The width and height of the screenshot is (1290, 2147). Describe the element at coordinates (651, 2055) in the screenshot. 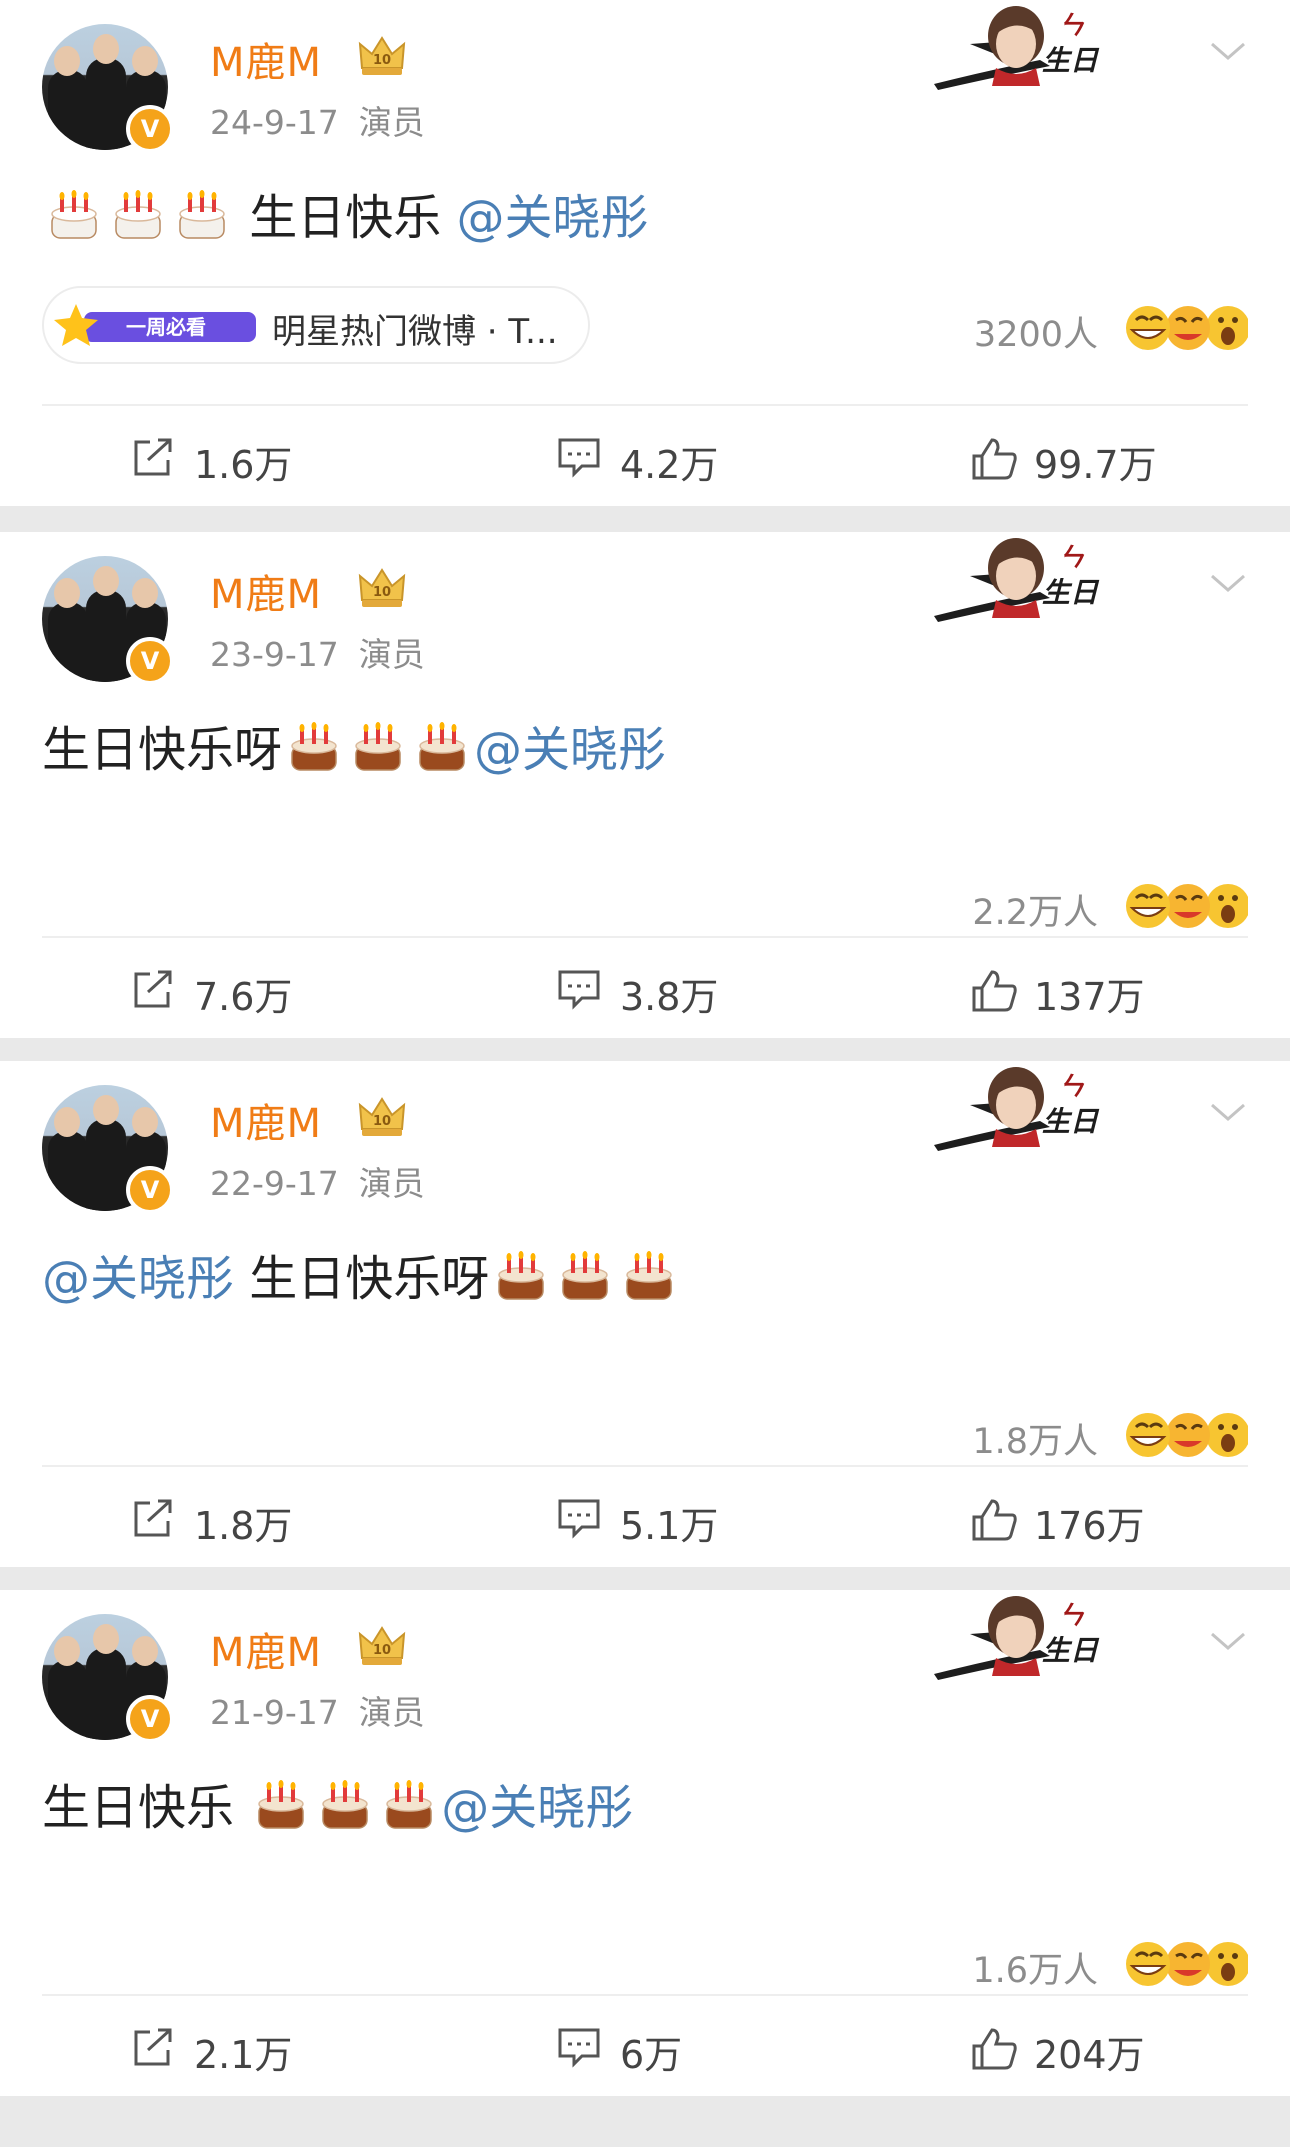

I see `comment-count: 6万` at that location.